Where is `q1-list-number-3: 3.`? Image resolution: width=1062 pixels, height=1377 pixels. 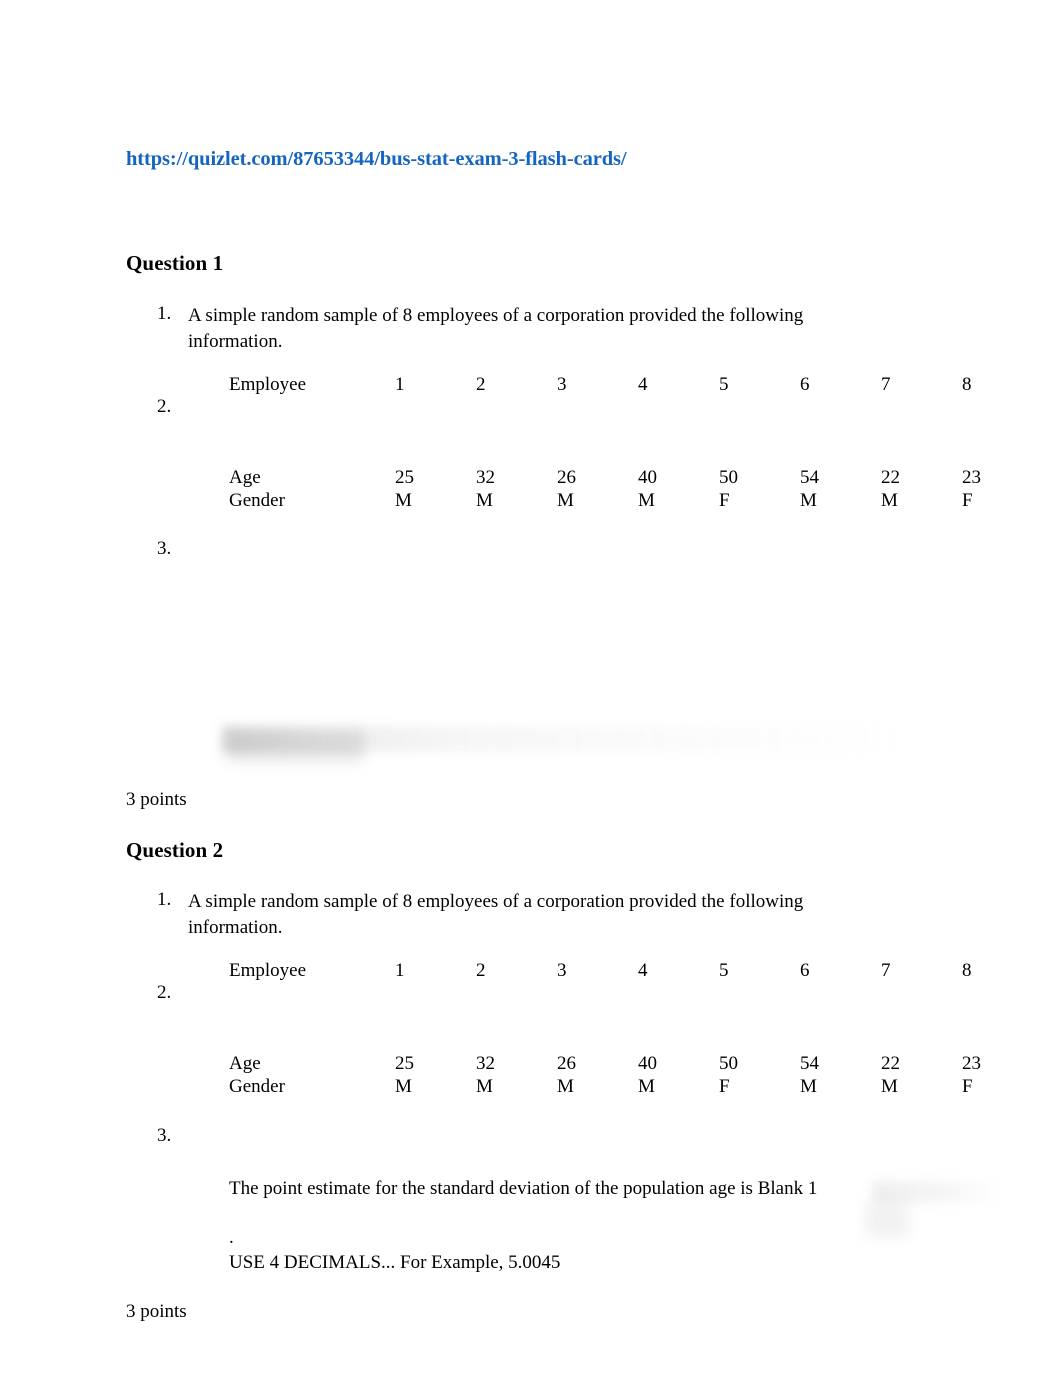
q1-list-number-3: 3. is located at coordinates (164, 548).